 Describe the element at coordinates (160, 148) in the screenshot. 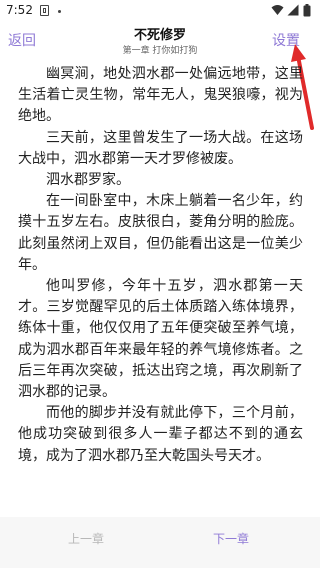

I see `chapter-paragraph: 三天前，这里曾发生了一场大战。在这场大战中，泗水郡第一天才罗修被废。` at that location.